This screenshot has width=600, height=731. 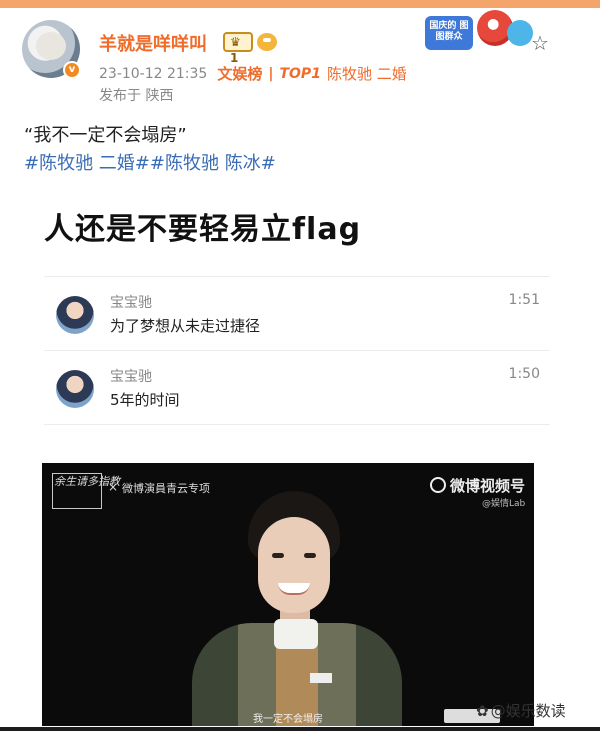 I want to click on collab-cross: ×, so click(x=113, y=487).